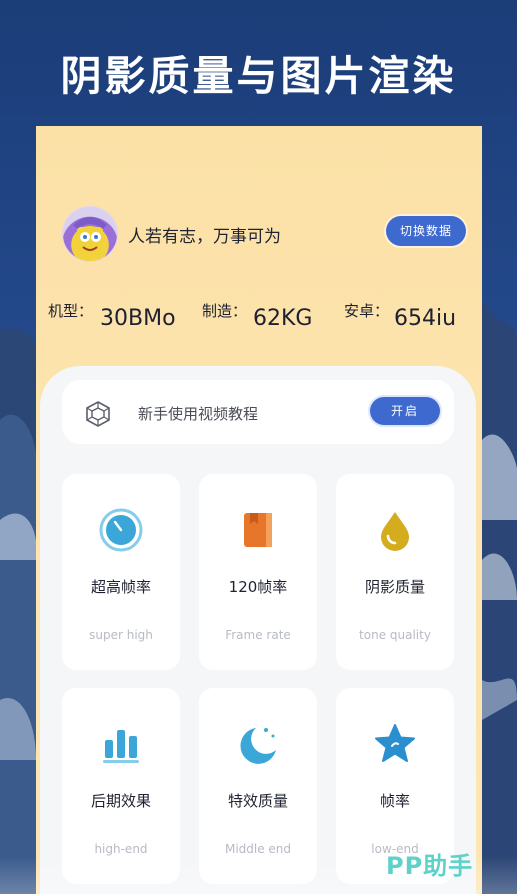 This screenshot has height=894, width=517. I want to click on tutorial-label: 新手使用视频教程, so click(198, 414).